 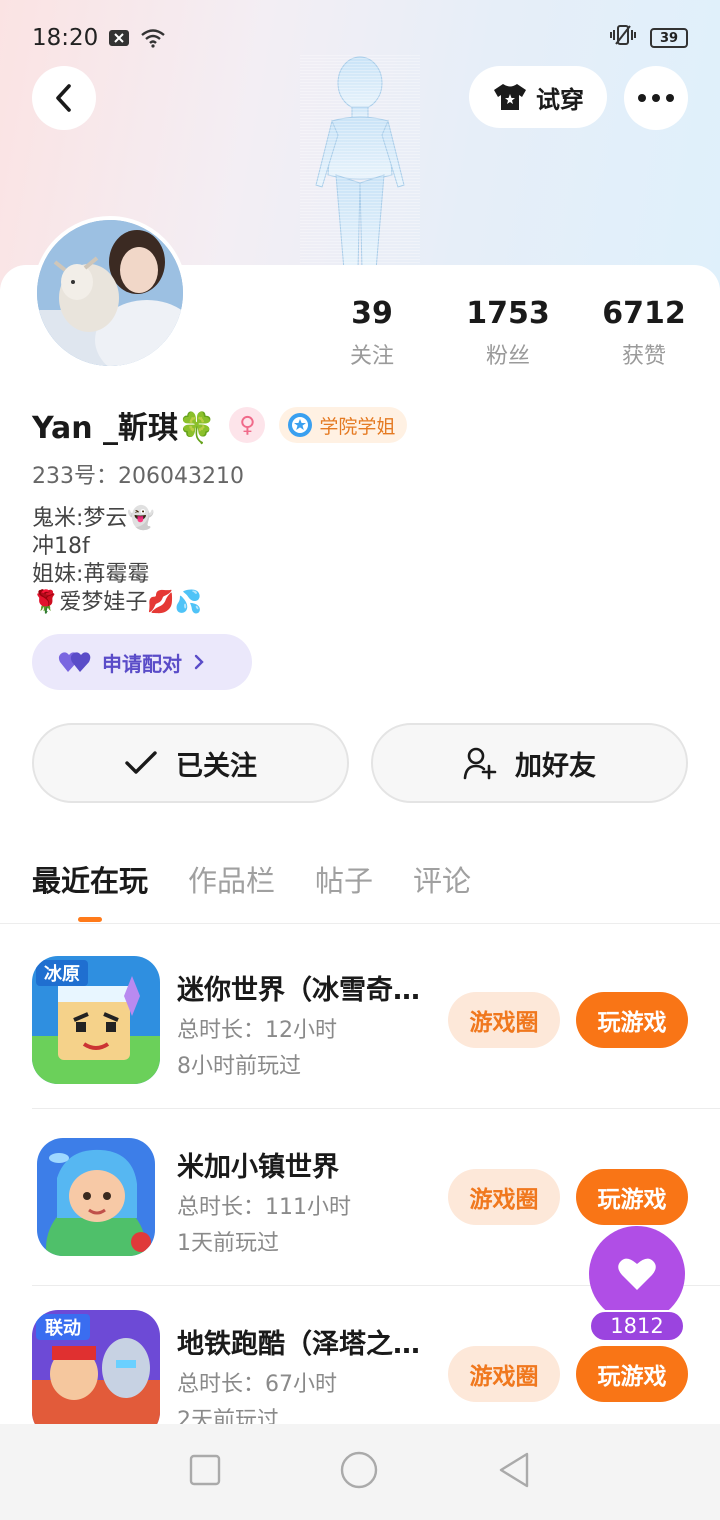 What do you see at coordinates (560, 99) in the screenshot?
I see `try-on-label: 试穿` at bounding box center [560, 99].